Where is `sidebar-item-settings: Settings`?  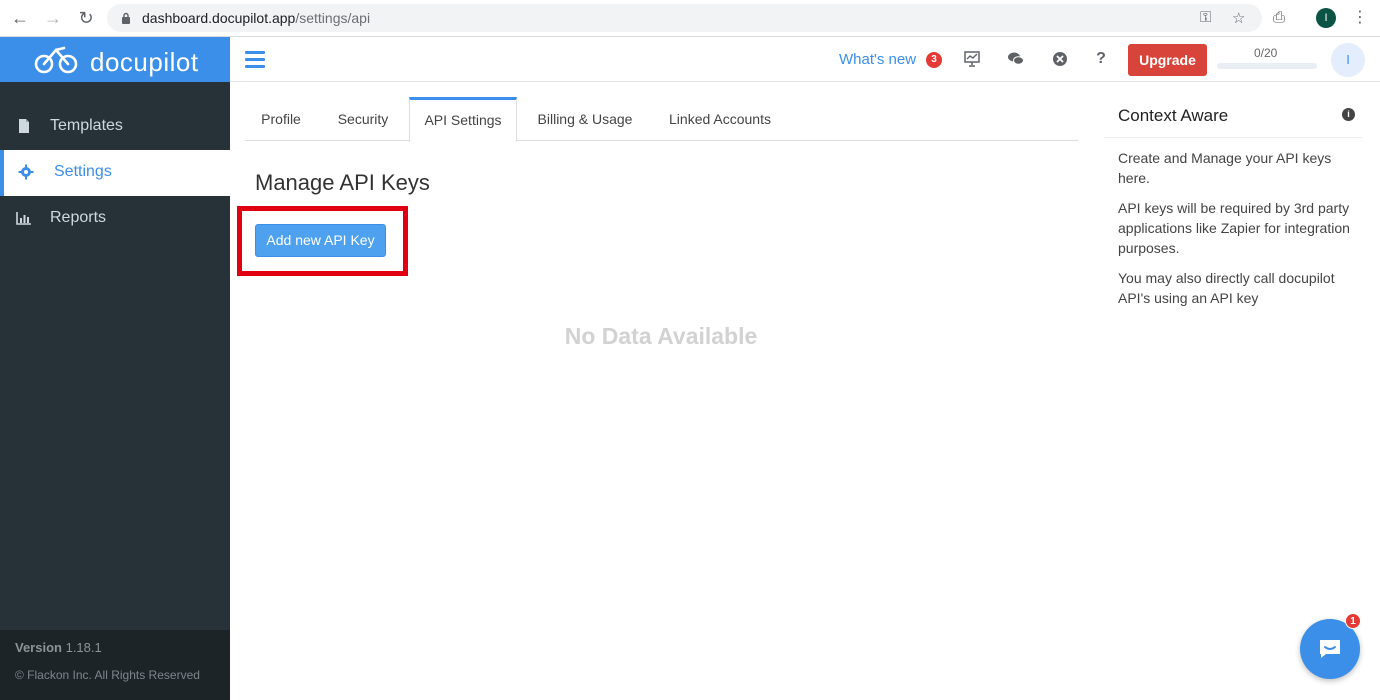
sidebar-item-settings: Settings is located at coordinates (115, 173).